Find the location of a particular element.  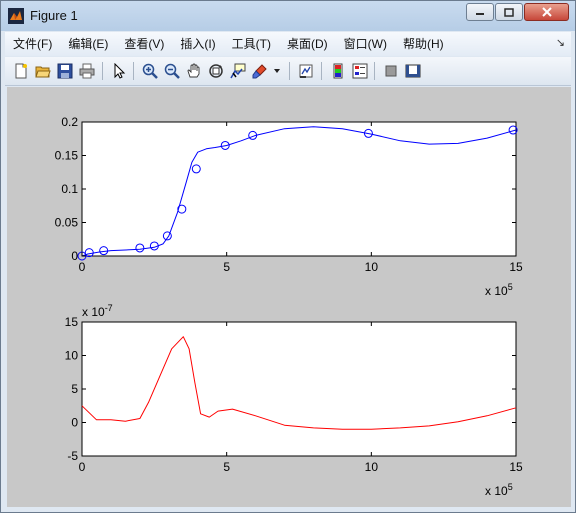

print-icon is located at coordinates (87, 71).